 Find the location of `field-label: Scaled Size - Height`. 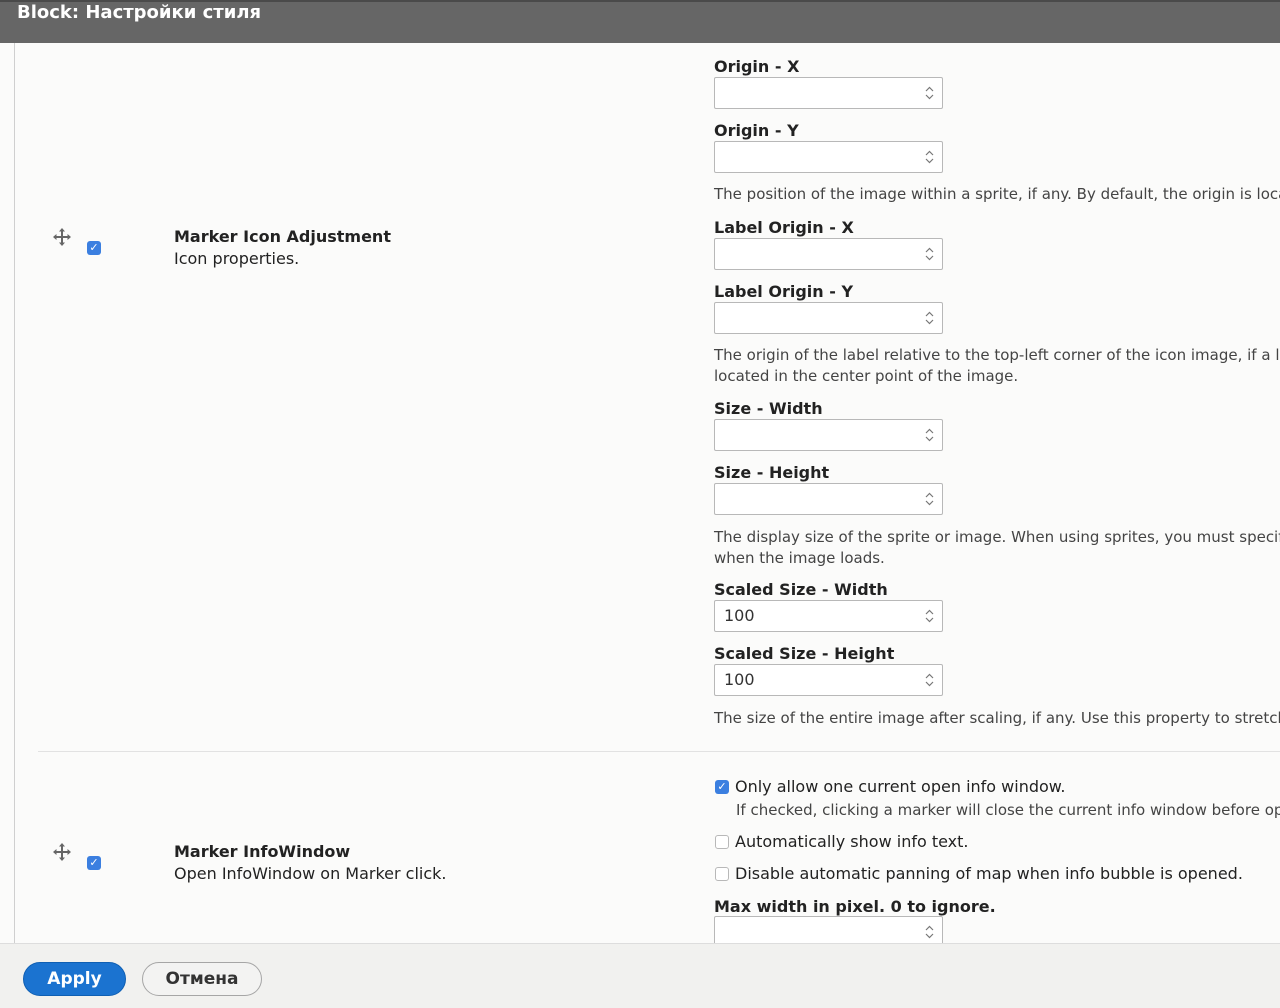

field-label: Scaled Size - Height is located at coordinates (804, 653).